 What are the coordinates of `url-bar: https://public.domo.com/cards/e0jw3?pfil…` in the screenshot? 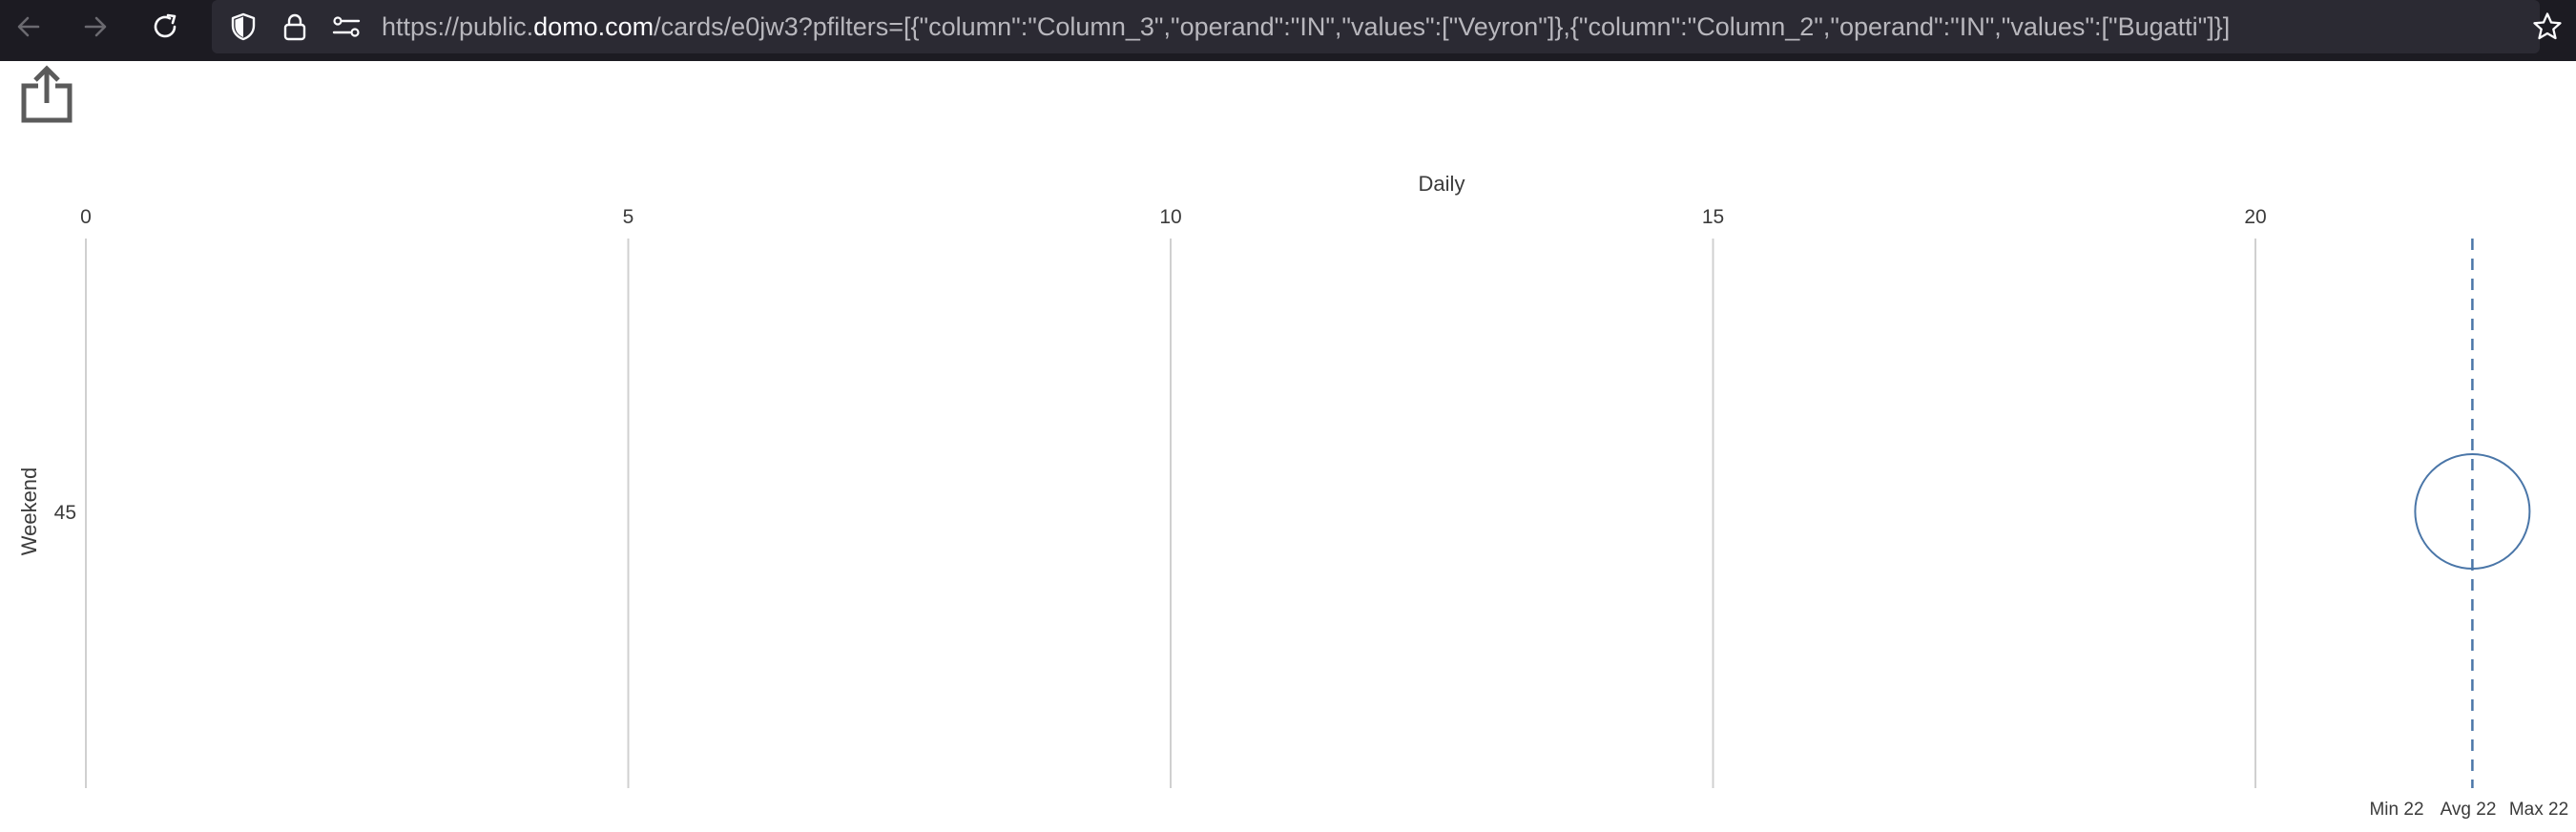 It's located at (1376, 27).